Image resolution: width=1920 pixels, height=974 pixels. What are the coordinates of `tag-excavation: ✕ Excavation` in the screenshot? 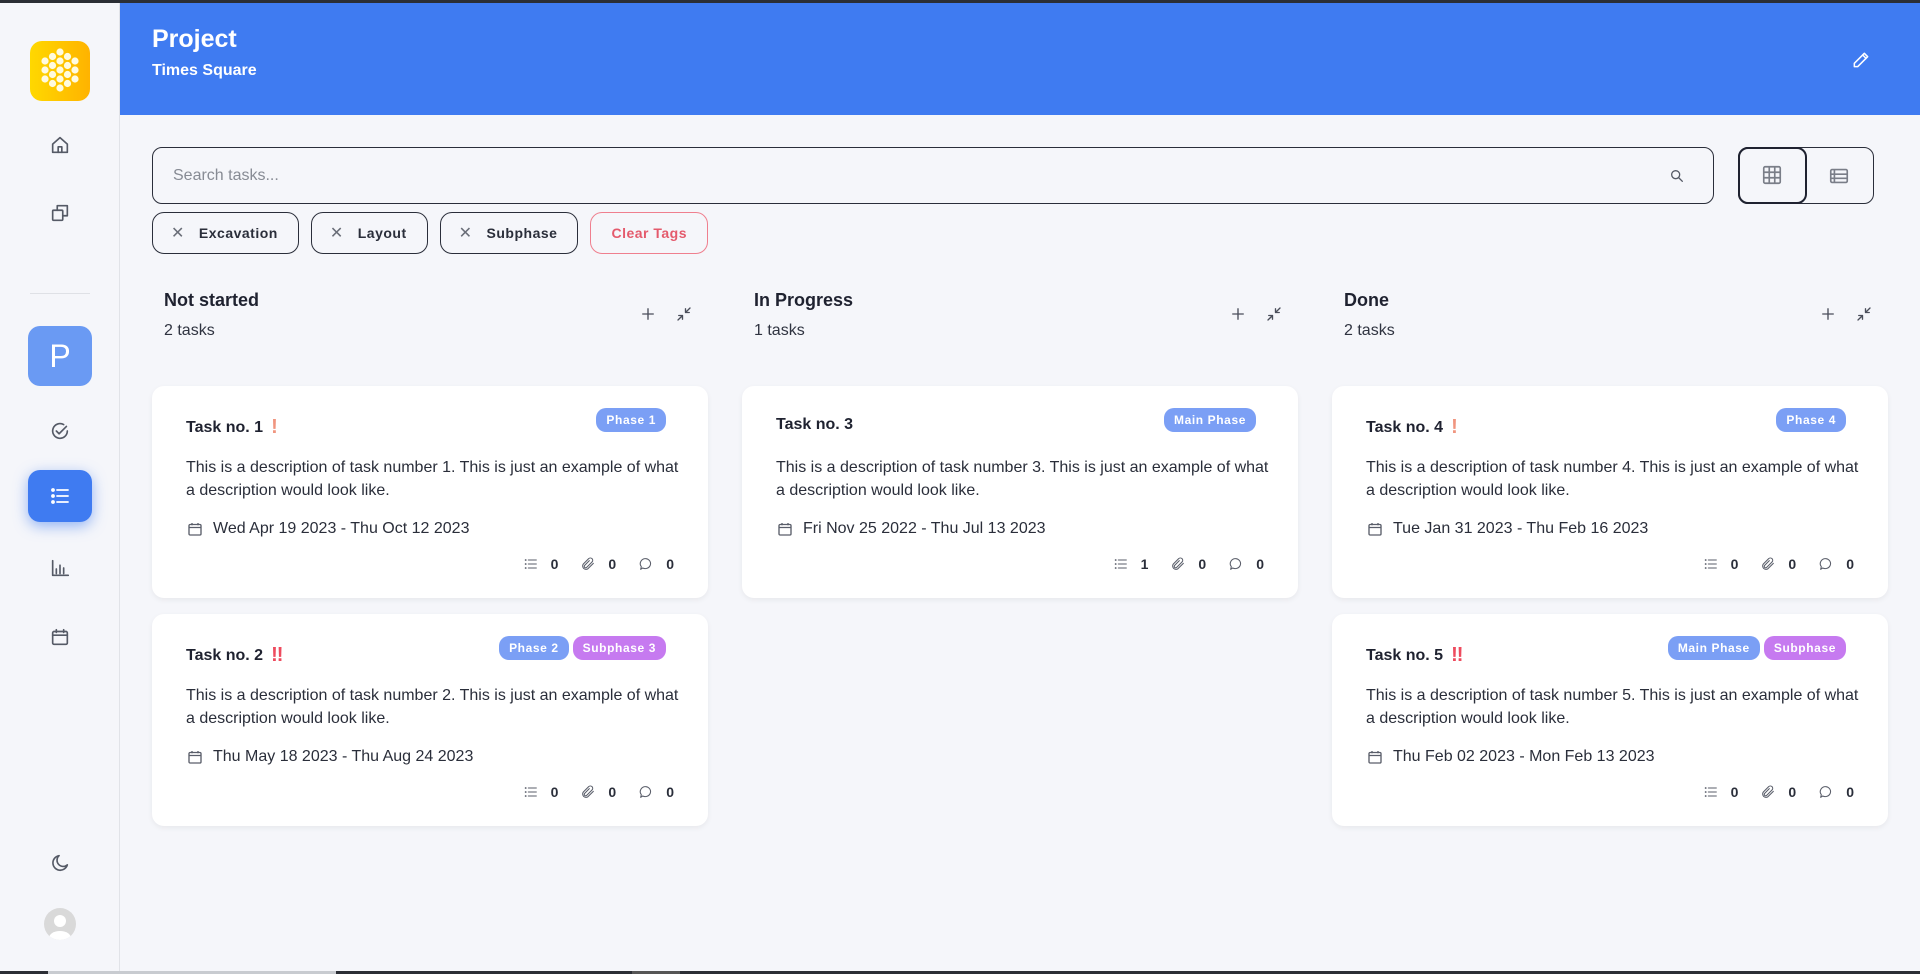 It's located at (225, 233).